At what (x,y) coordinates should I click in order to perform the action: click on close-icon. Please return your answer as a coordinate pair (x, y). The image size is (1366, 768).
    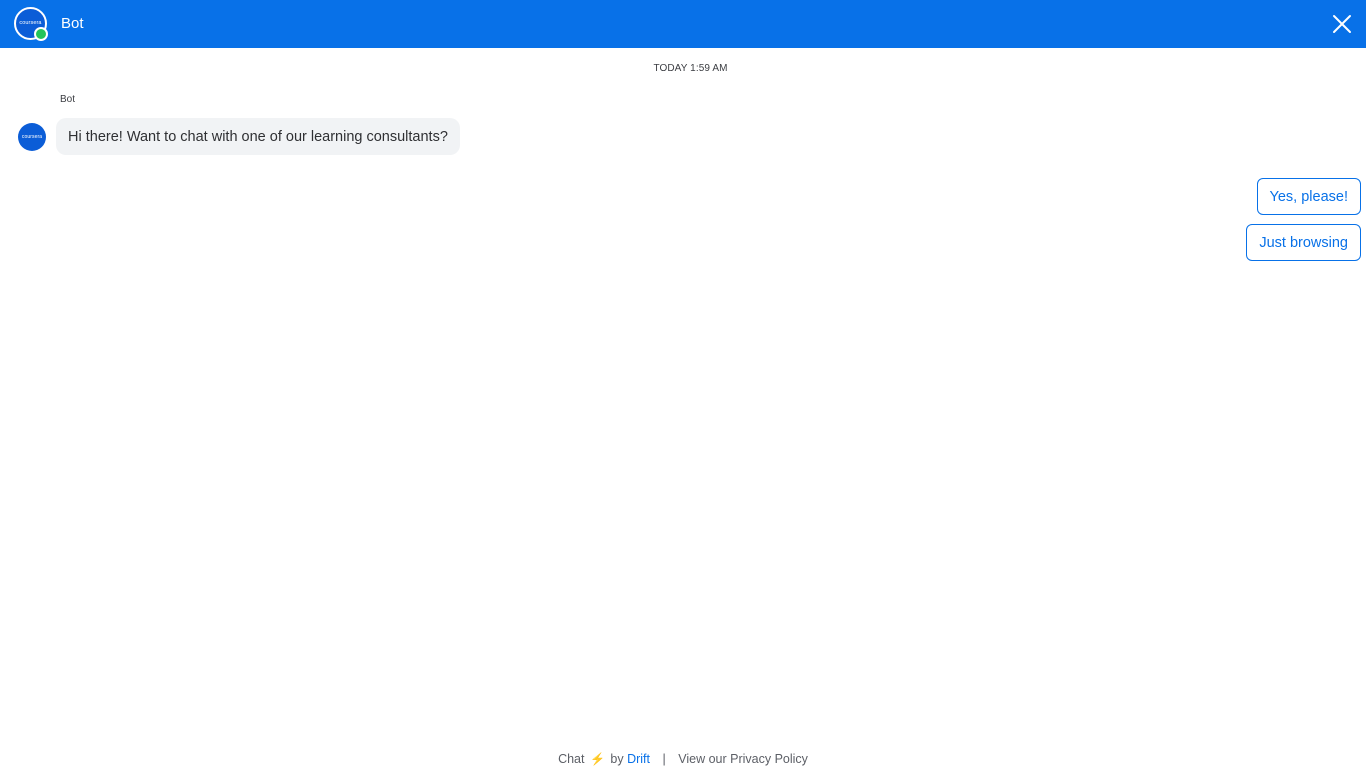
    Looking at the image, I should click on (1342, 24).